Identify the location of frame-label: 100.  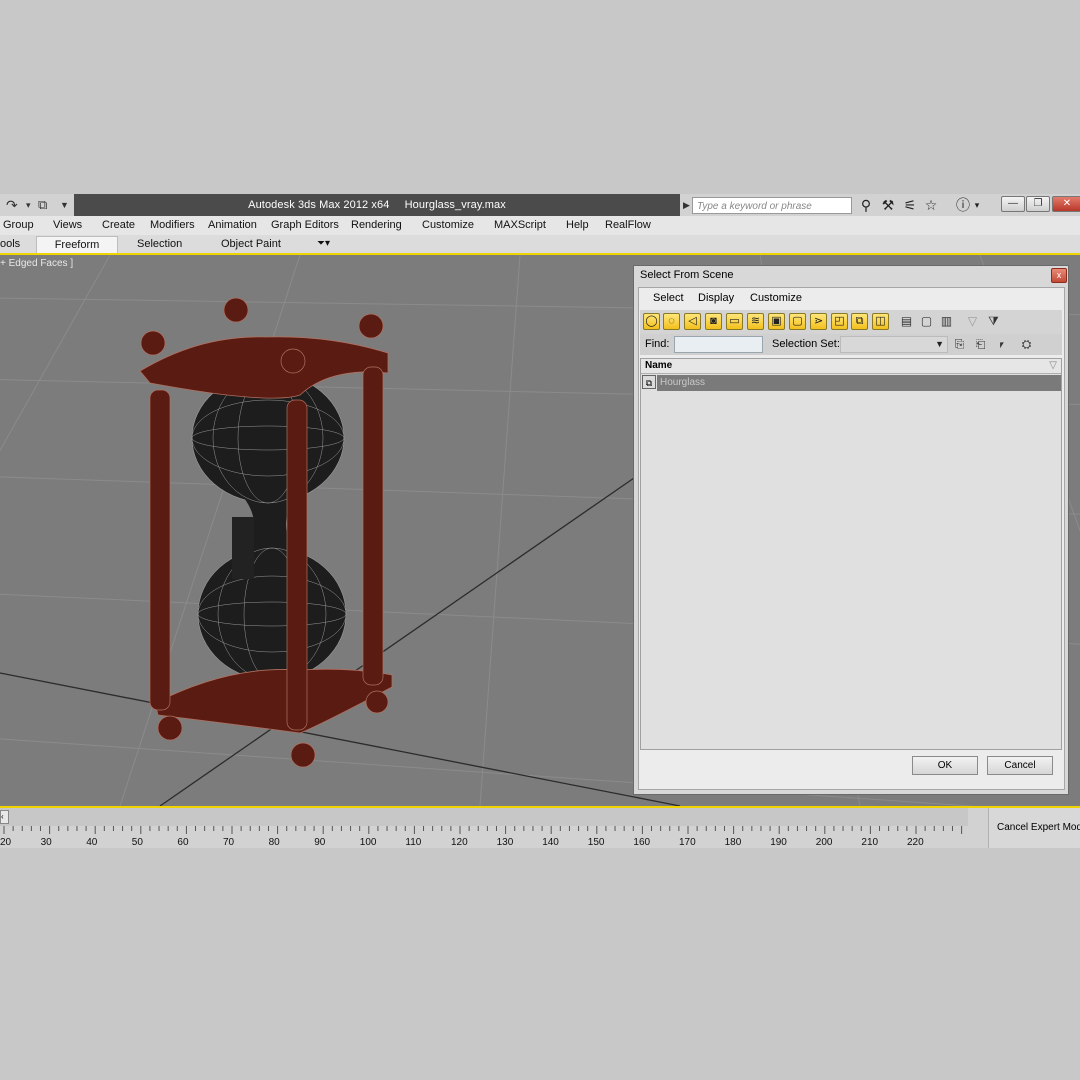
(368, 842).